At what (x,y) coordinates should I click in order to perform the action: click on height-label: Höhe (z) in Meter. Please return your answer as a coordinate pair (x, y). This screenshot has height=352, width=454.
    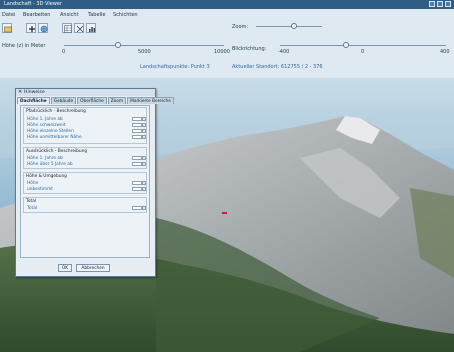
    Looking at the image, I should click on (24, 46).